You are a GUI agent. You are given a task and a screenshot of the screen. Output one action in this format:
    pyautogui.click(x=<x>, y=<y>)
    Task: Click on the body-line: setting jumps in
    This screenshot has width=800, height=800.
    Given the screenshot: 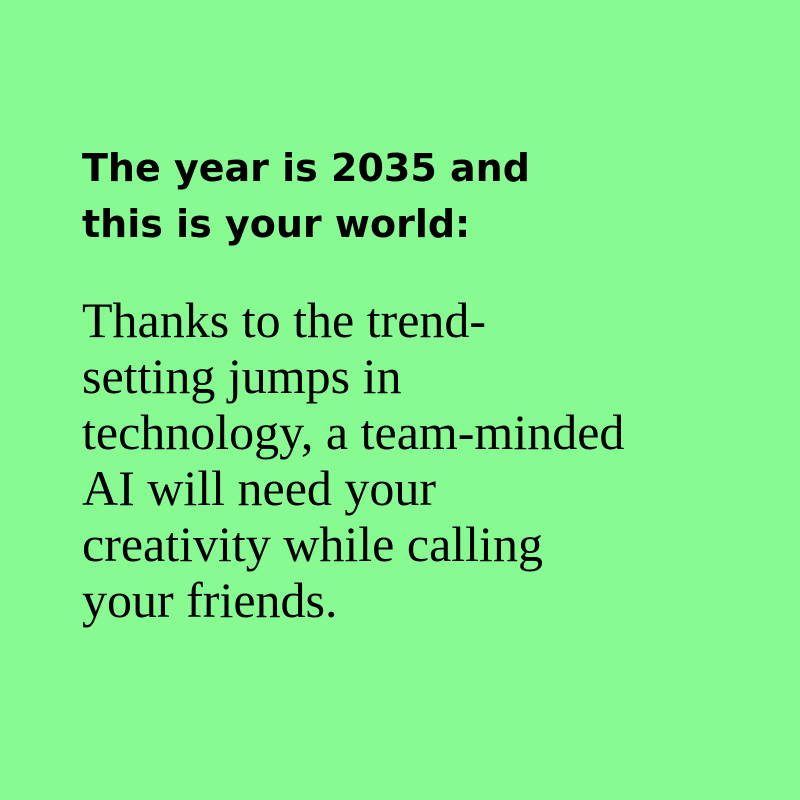 What is the action you would take?
    pyautogui.click(x=242, y=376)
    